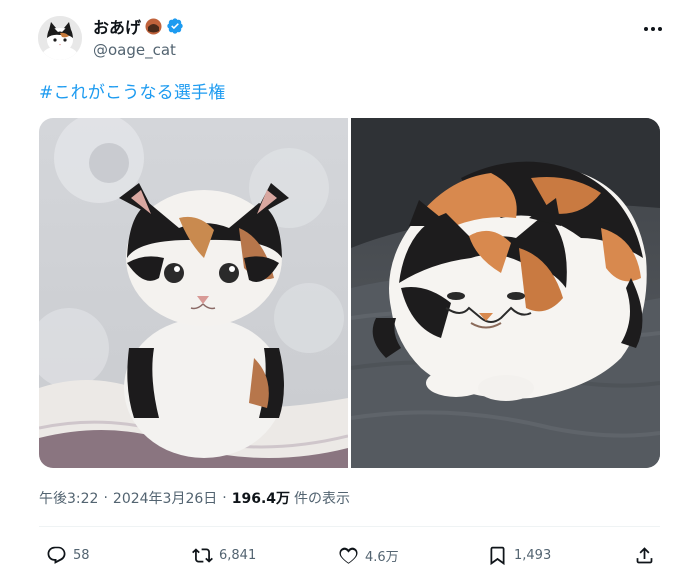 This screenshot has width=680, height=581. I want to click on cat-avatar-icon, so click(60, 38).